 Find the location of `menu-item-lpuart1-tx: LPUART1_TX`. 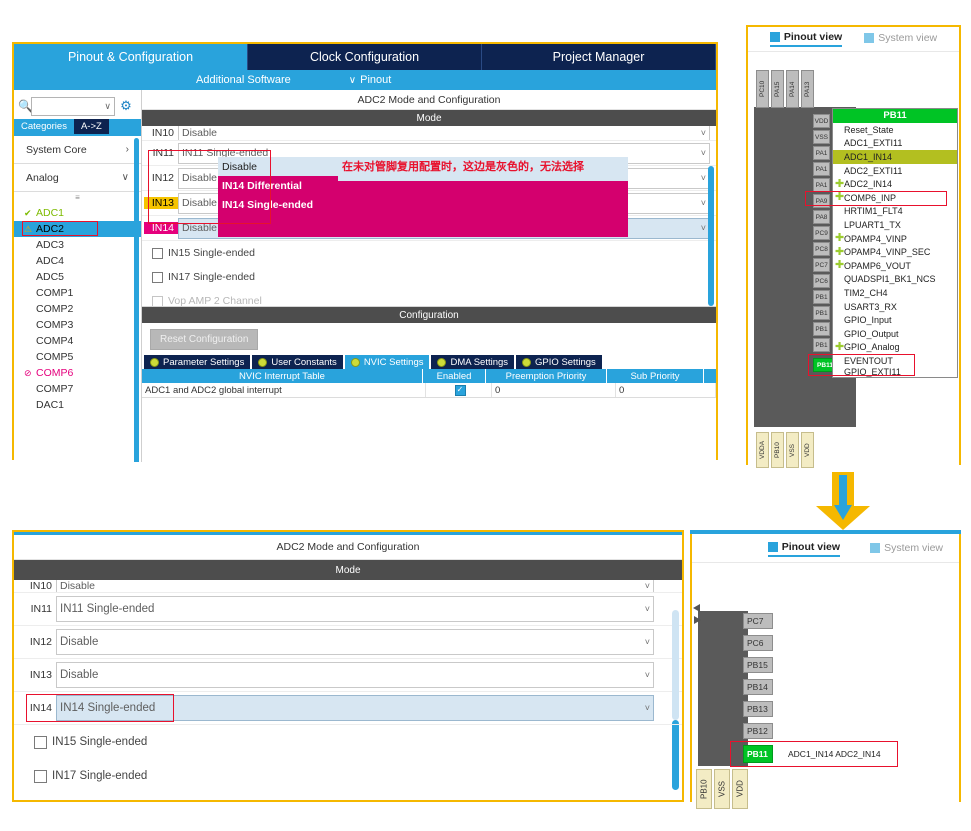

menu-item-lpuart1-tx: LPUART1_TX is located at coordinates (895, 225).